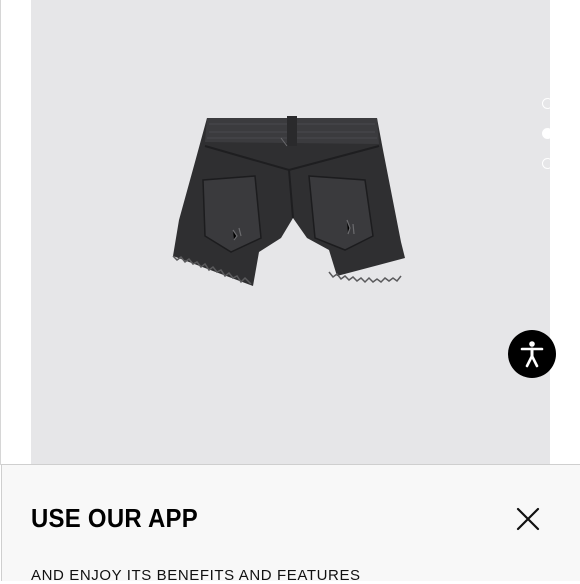 This screenshot has width=580, height=584. I want to click on close-icon, so click(528, 519).